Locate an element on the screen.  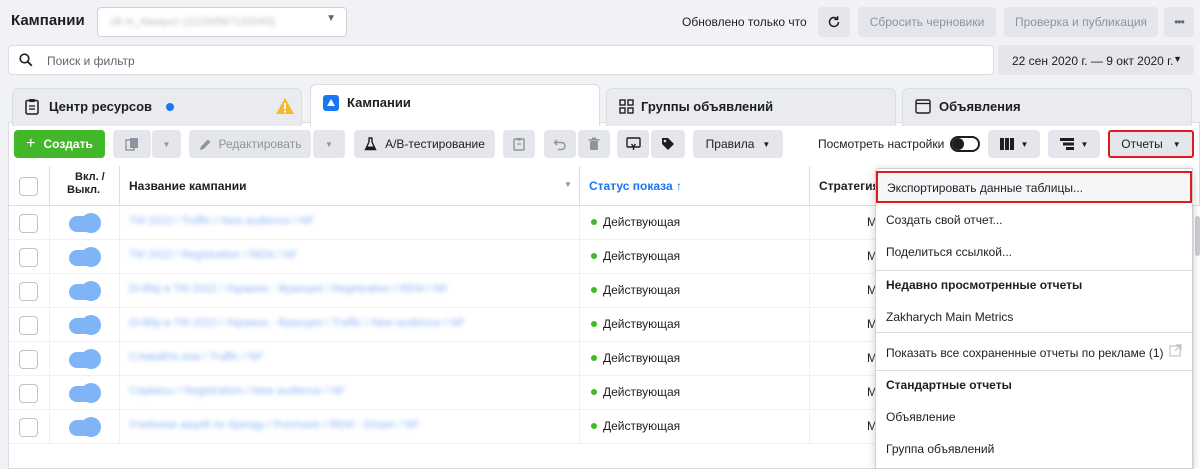
date-range-label: 22 сен 2020 г. — 9 окт 2020 г. is located at coordinates (1093, 61).